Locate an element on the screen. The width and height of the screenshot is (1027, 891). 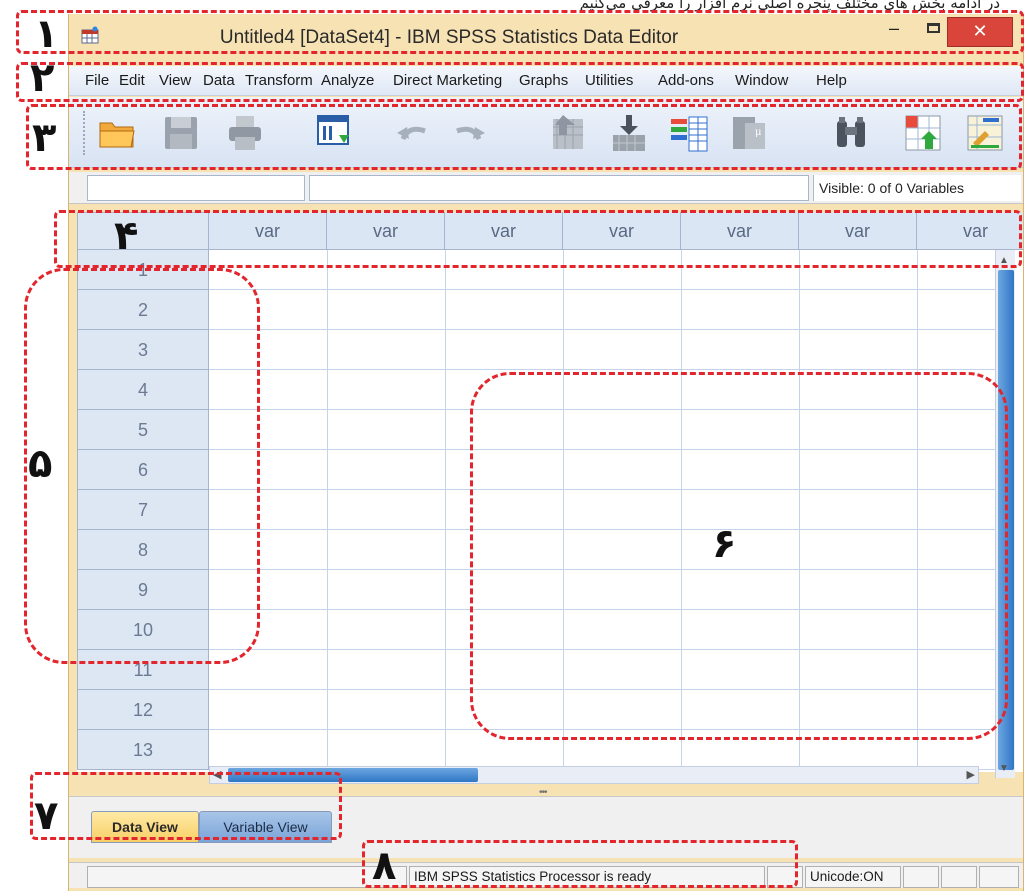
menu-utilities: Utilities is located at coordinates (609, 80).